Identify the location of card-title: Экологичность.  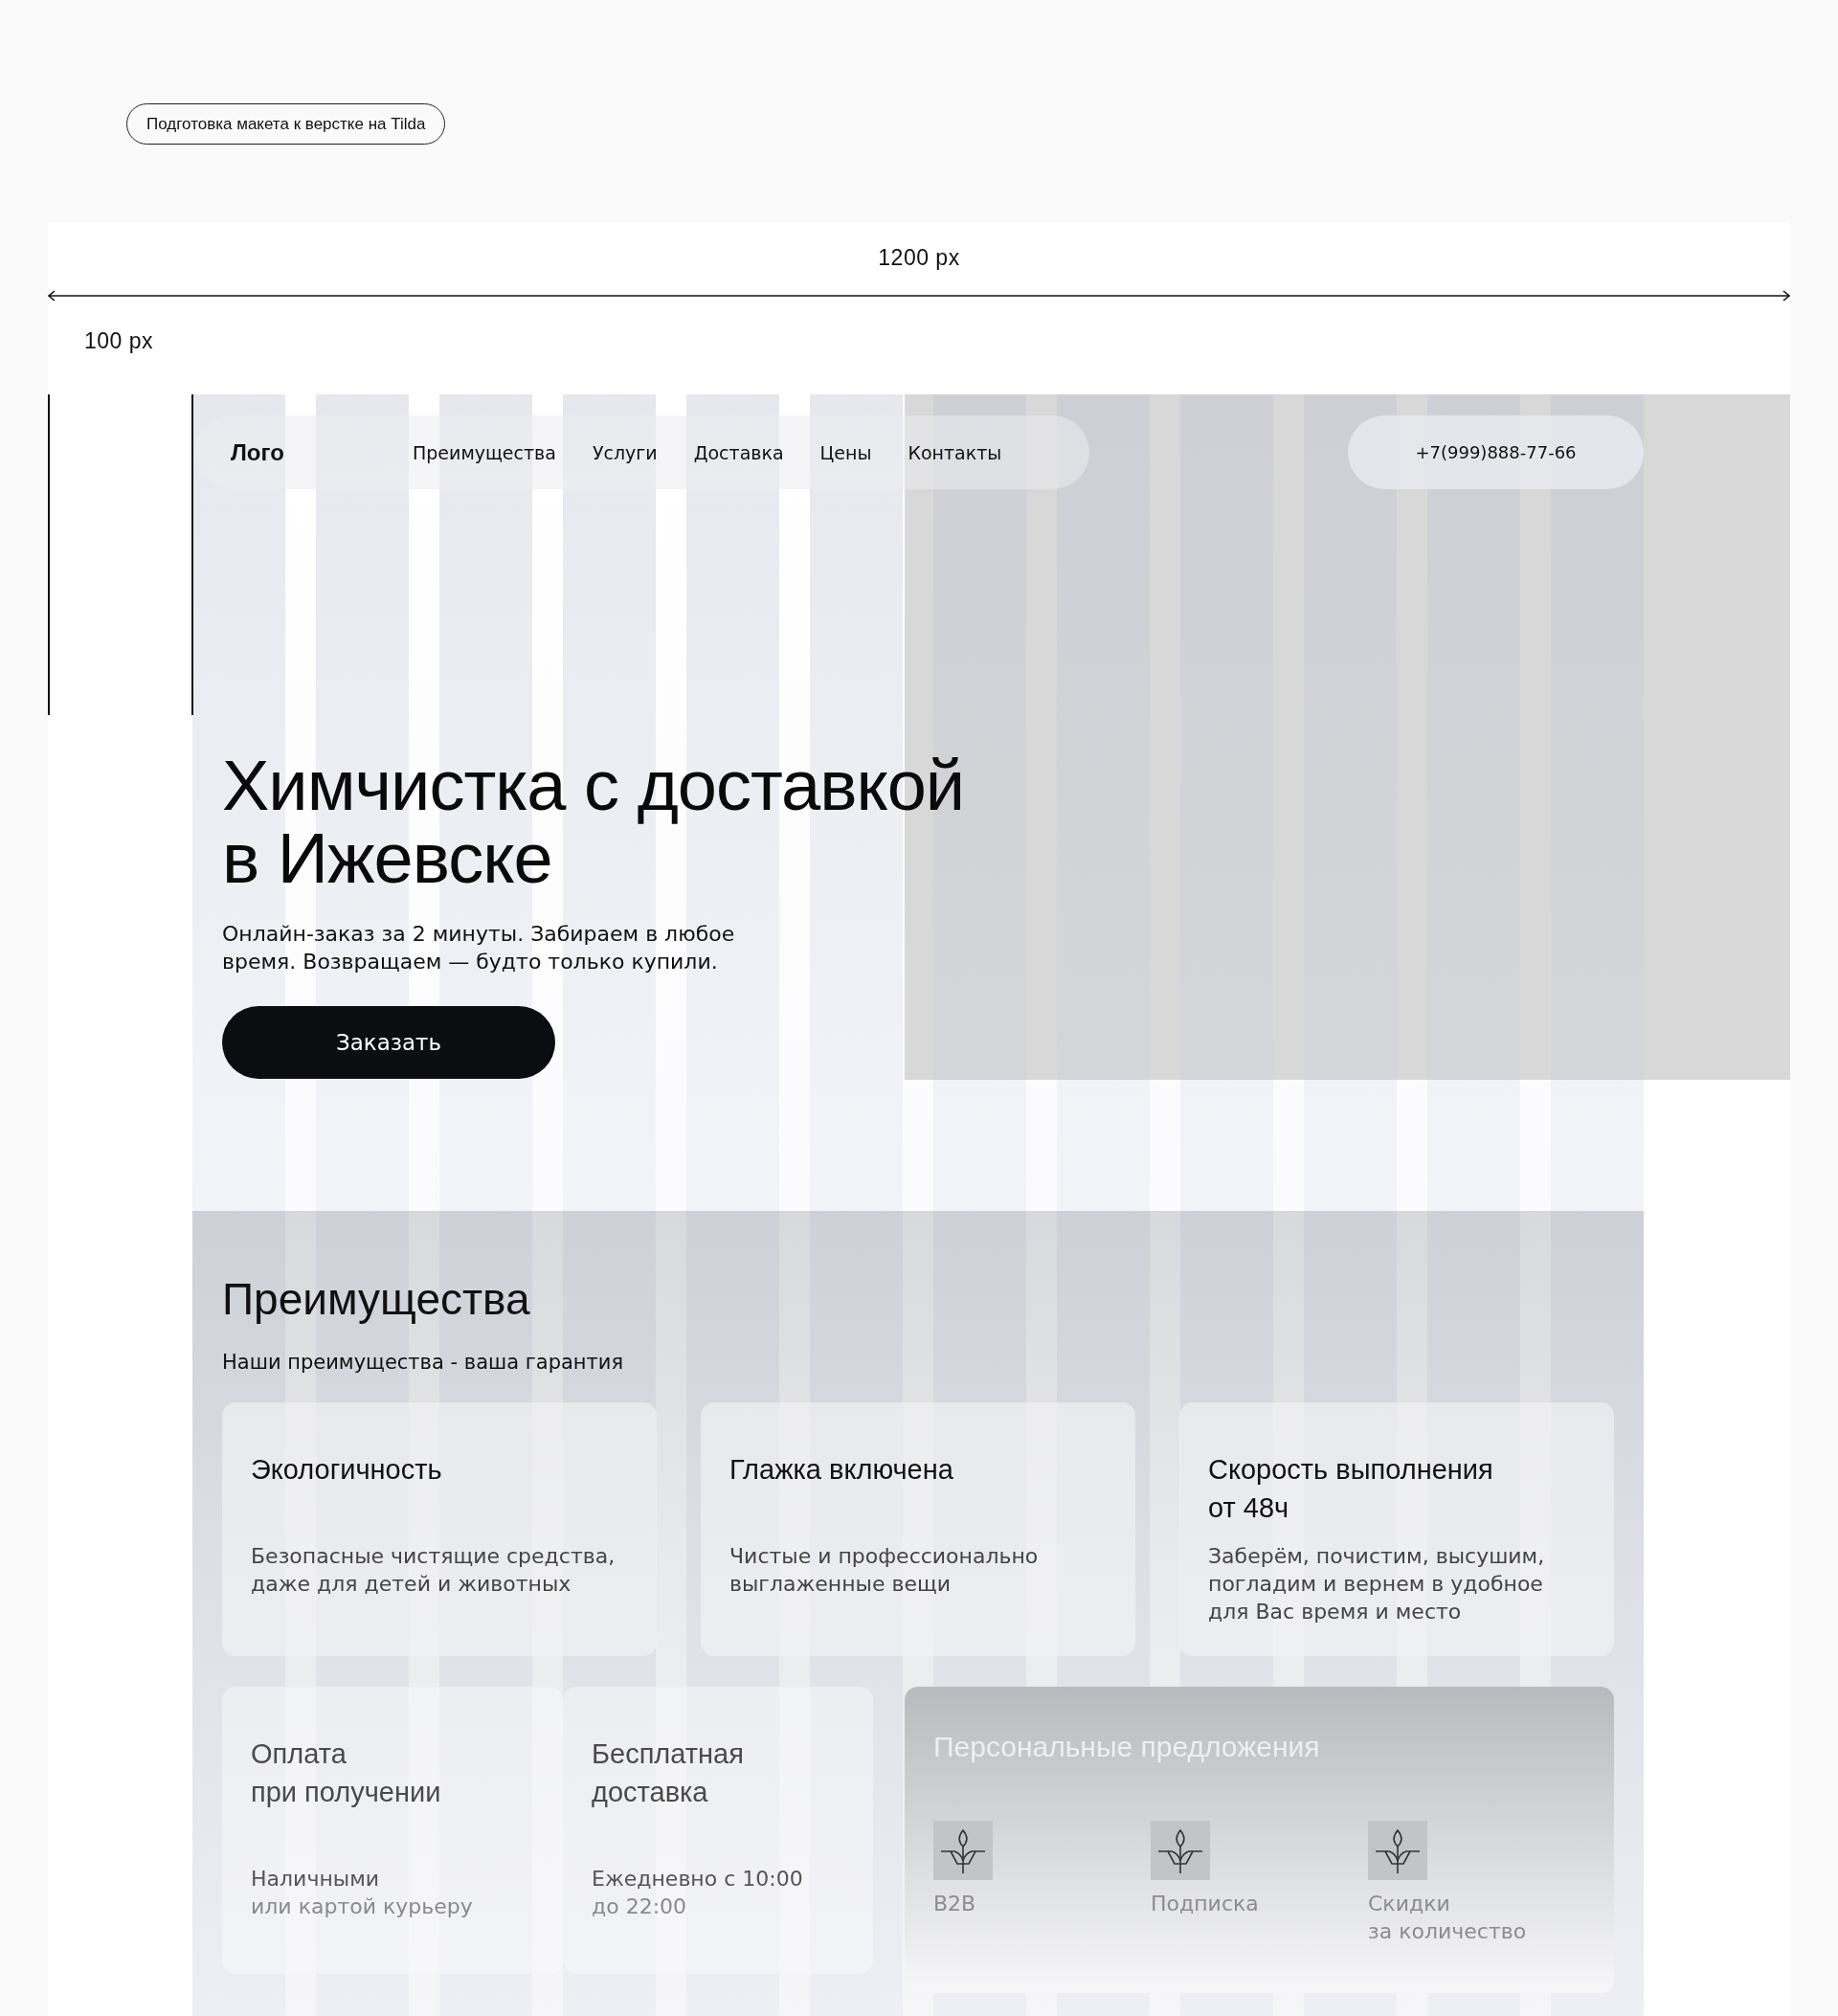
(347, 1470).